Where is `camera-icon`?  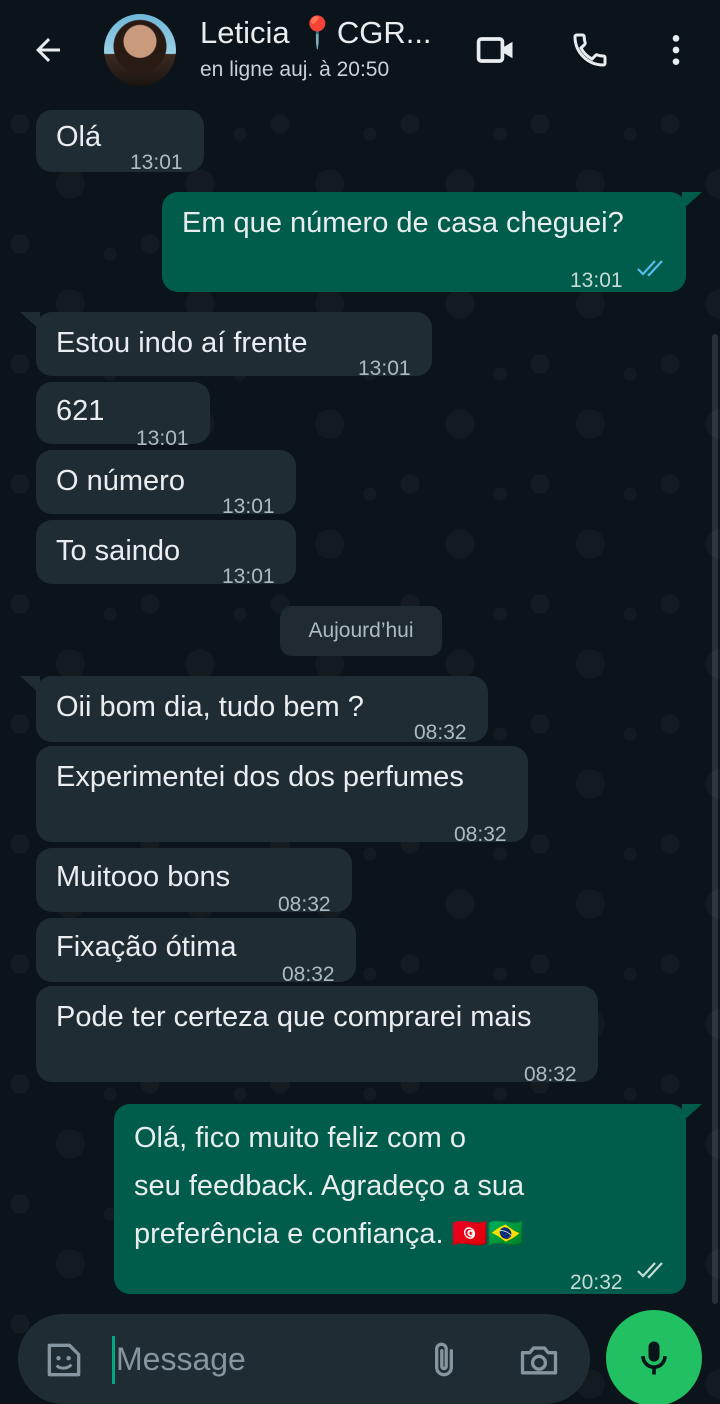 camera-icon is located at coordinates (539, 1360).